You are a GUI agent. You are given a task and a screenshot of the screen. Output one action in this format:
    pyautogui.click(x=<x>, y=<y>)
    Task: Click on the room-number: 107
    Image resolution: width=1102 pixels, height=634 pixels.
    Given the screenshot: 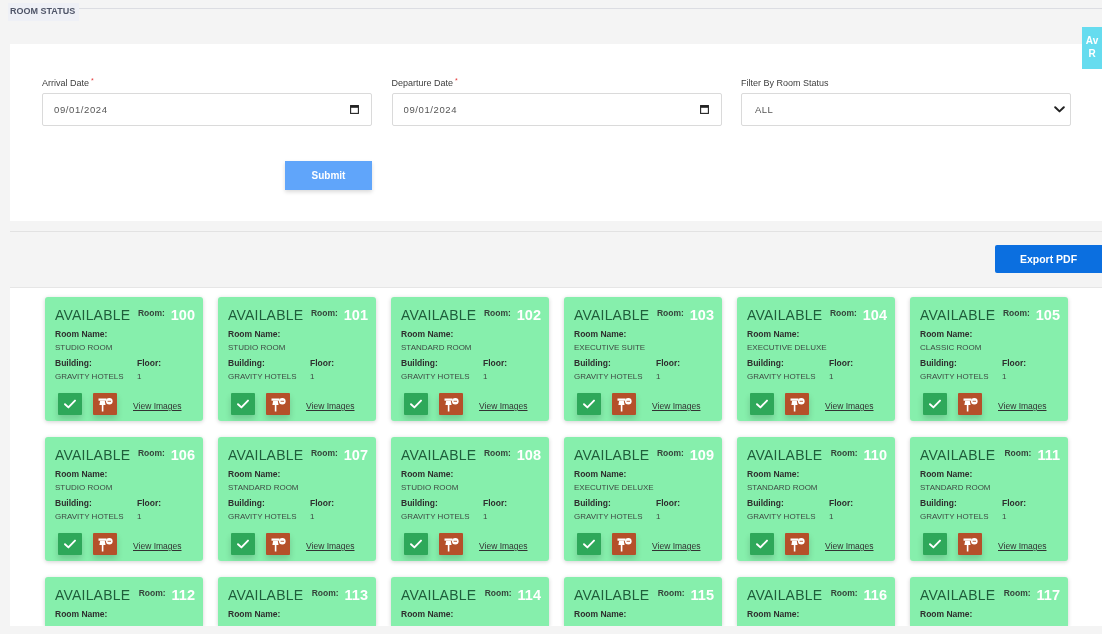 What is the action you would take?
    pyautogui.click(x=355, y=455)
    